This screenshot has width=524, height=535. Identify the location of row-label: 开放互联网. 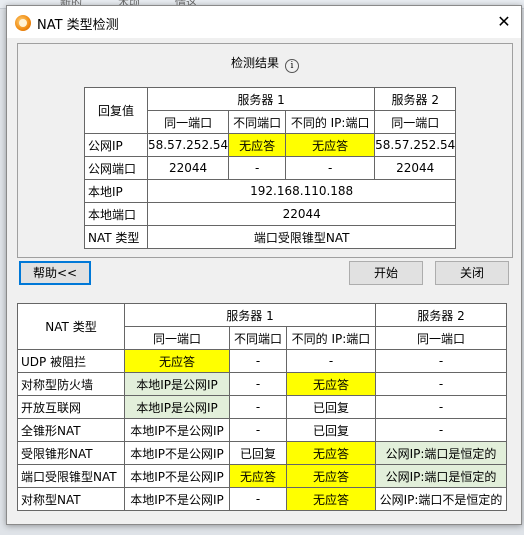
(71, 407).